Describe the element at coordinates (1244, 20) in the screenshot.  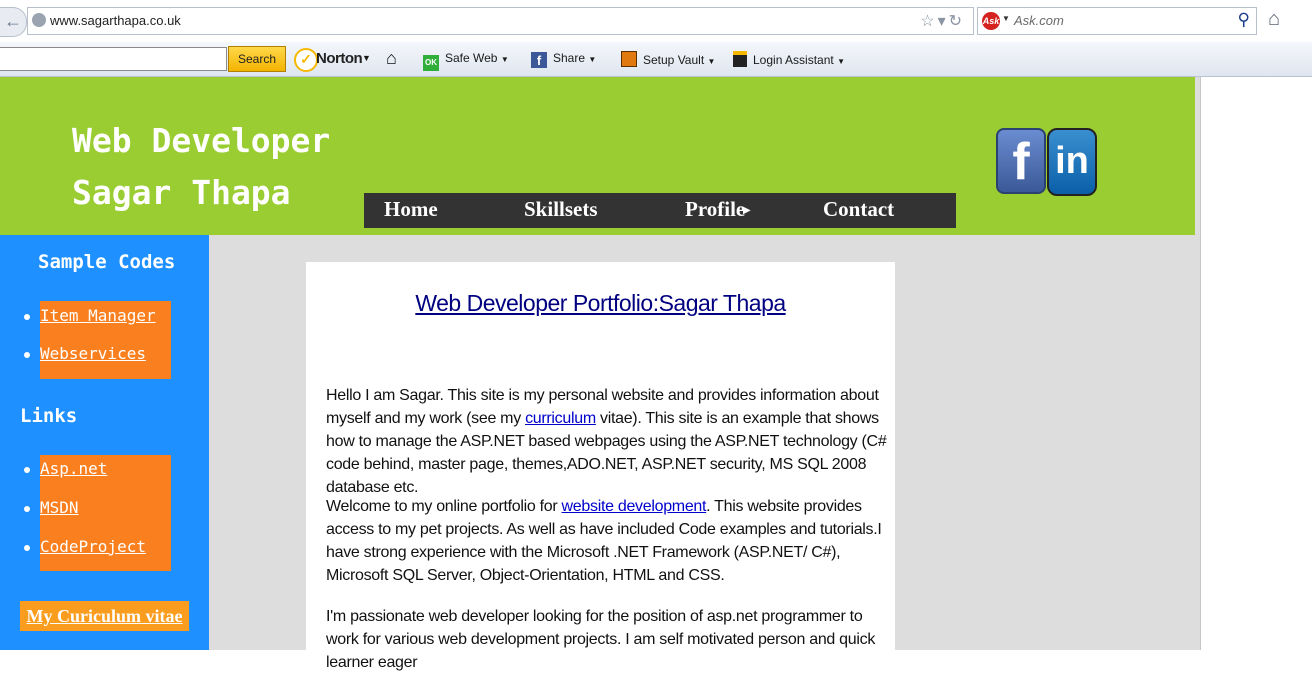
I see `search-icon: ⚲` at that location.